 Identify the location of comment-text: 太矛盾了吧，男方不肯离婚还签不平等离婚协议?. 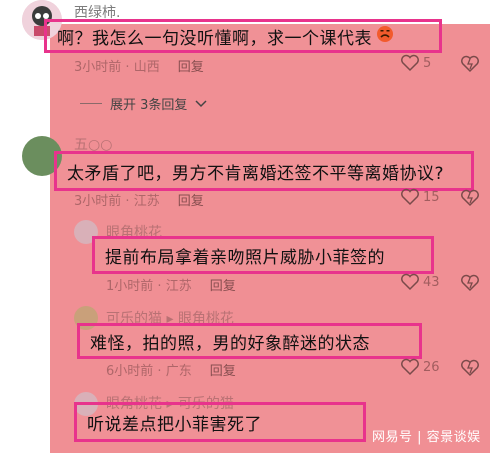
(256, 173).